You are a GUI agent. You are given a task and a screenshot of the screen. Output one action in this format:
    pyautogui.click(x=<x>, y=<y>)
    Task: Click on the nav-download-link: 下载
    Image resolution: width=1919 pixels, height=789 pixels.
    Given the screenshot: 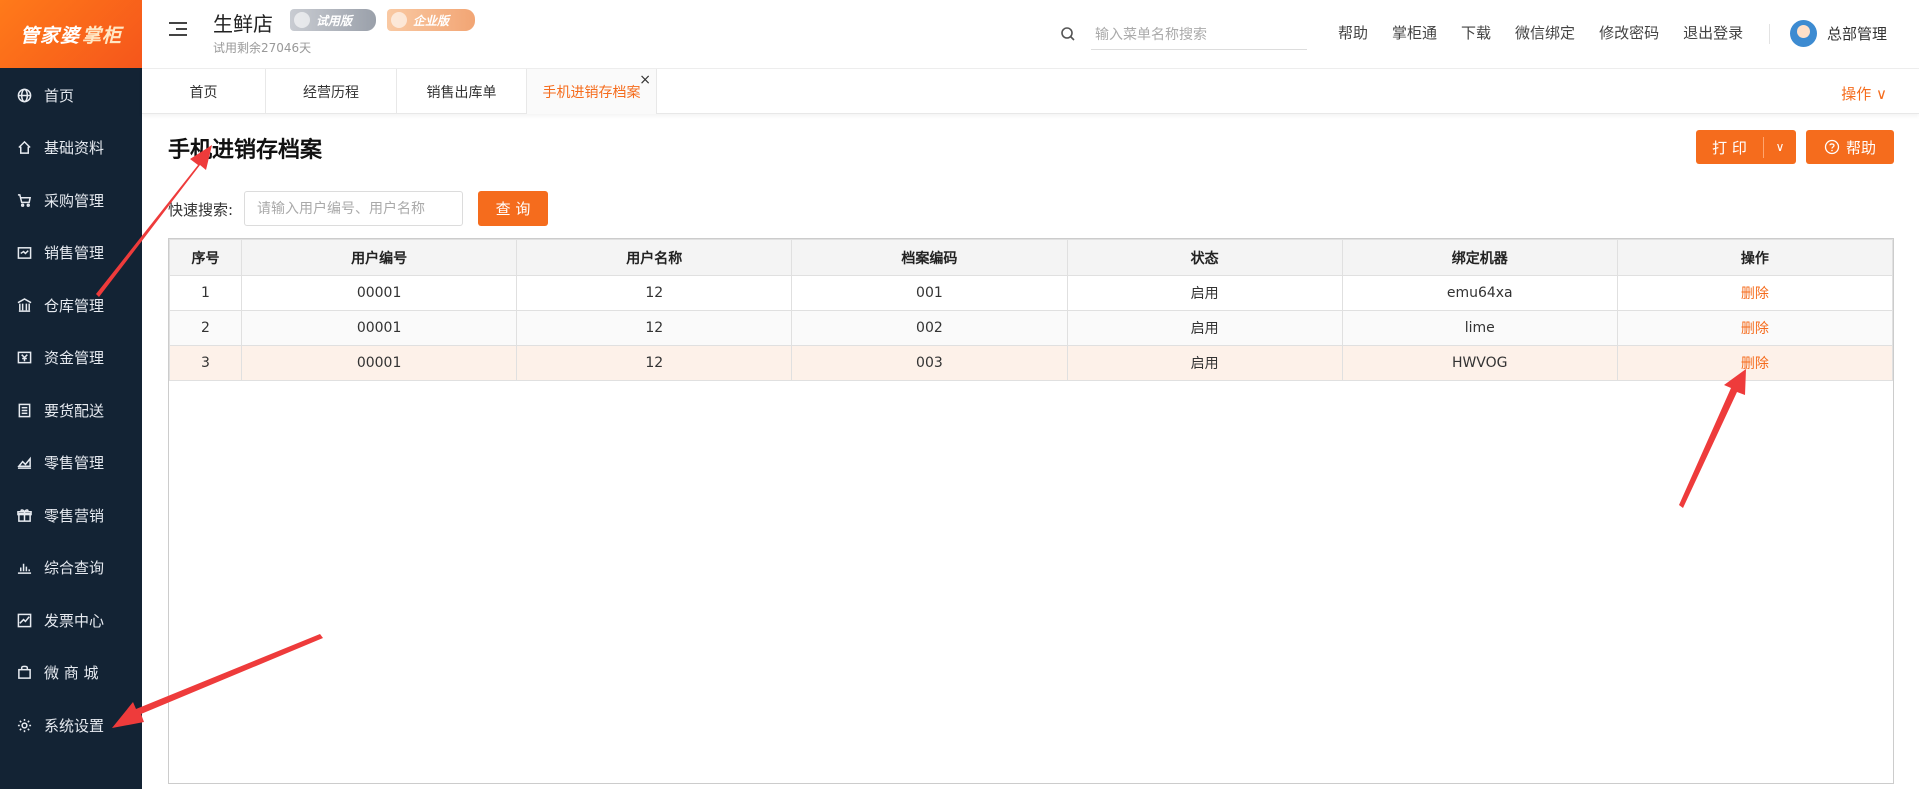 What is the action you would take?
    pyautogui.click(x=1476, y=32)
    